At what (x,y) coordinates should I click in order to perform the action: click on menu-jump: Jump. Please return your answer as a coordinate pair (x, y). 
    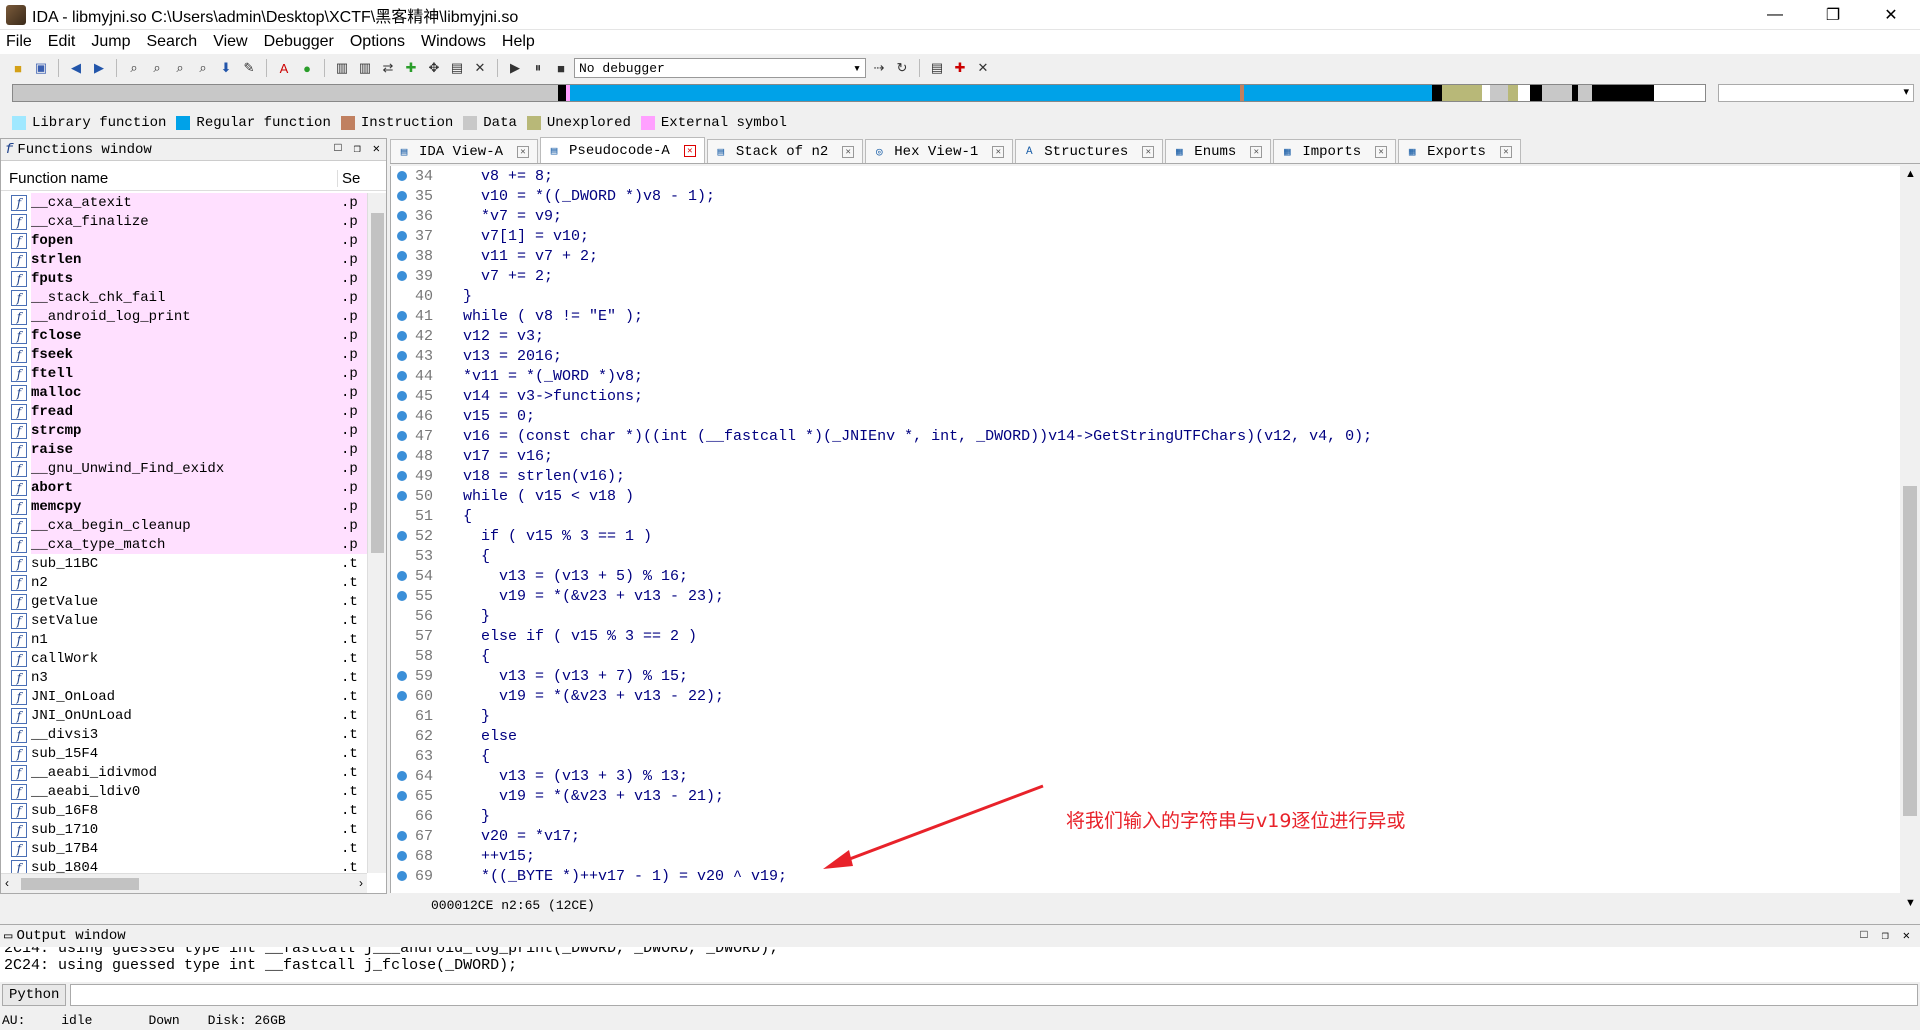
    Looking at the image, I should click on (110, 42).